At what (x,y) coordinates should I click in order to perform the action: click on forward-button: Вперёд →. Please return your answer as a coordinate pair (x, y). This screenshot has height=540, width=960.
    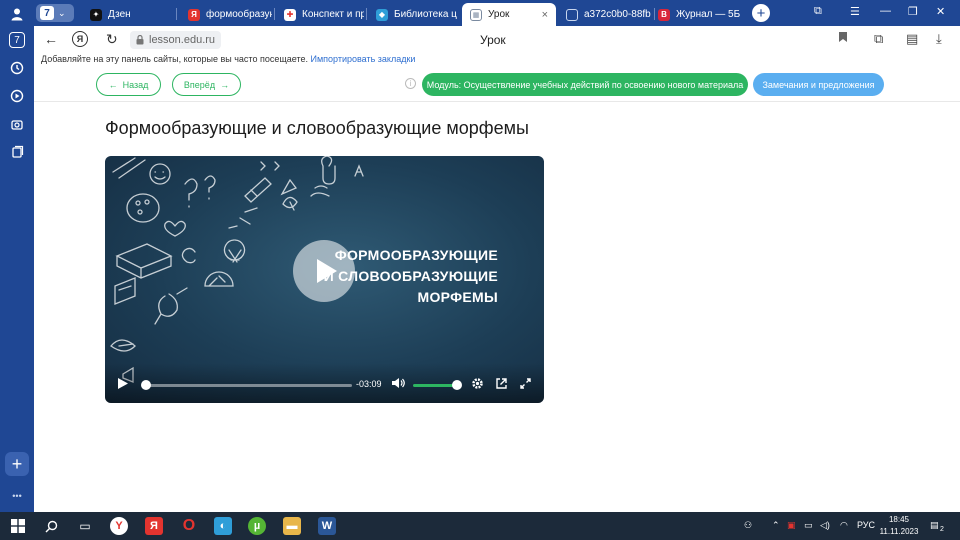
    Looking at the image, I should click on (206, 84).